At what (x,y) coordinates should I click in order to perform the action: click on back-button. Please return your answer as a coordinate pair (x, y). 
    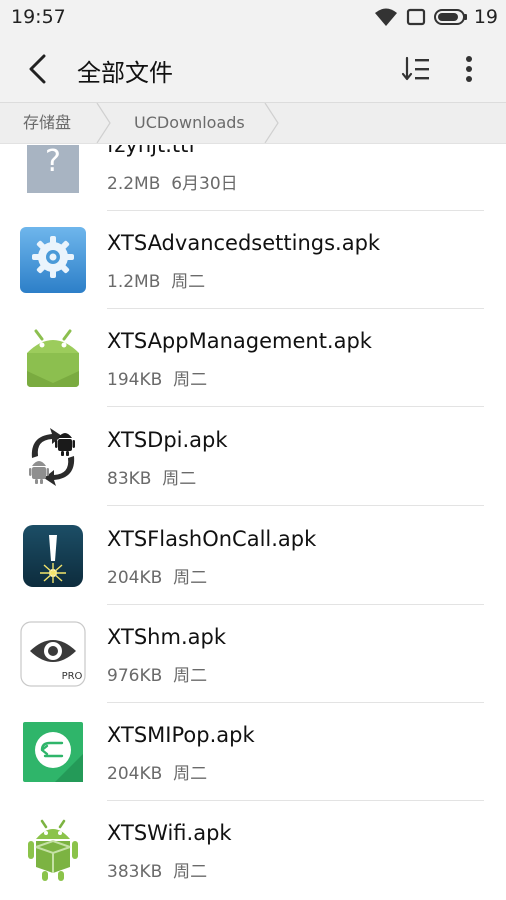
    Looking at the image, I should click on (38, 69).